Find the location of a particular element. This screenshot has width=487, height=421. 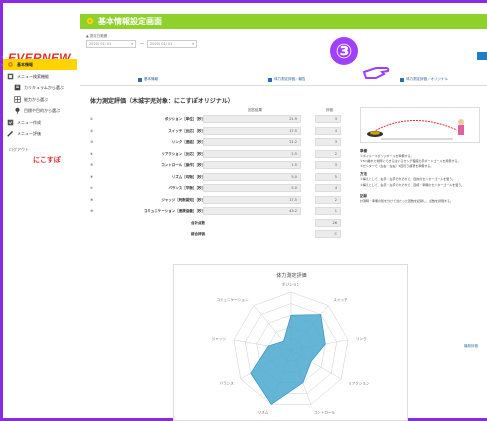

sidebar-item-label: メニュー検索機能 is located at coordinates (33, 76).